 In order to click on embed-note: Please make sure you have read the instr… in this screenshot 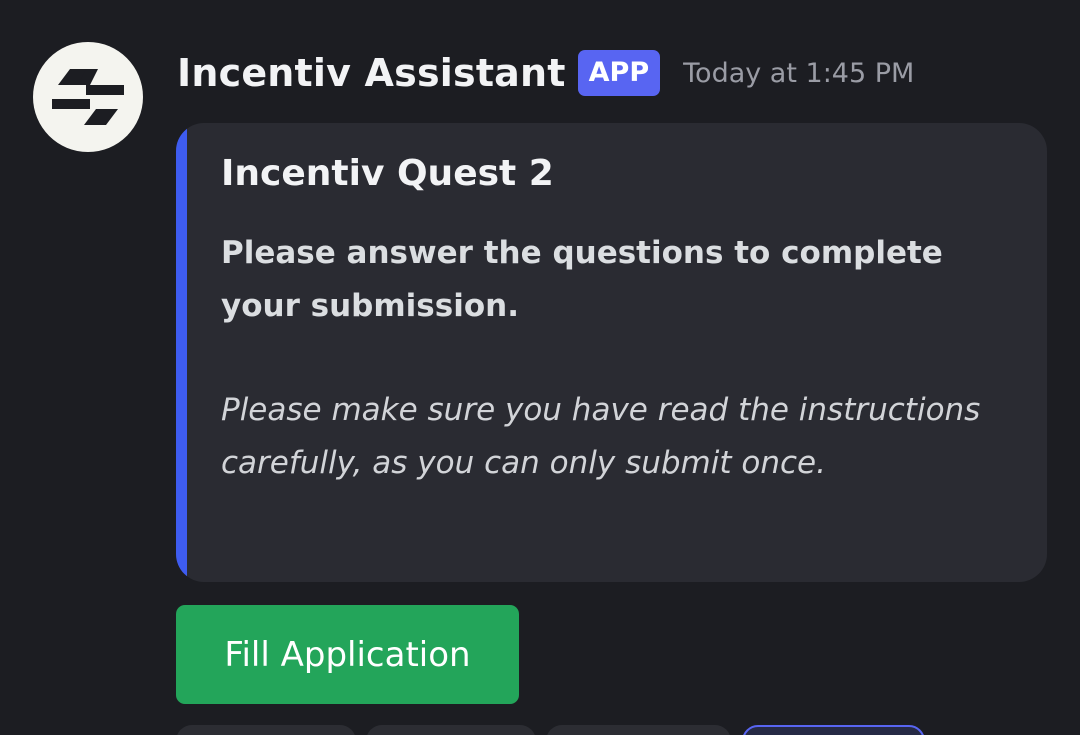, I will do `click(601, 436)`.